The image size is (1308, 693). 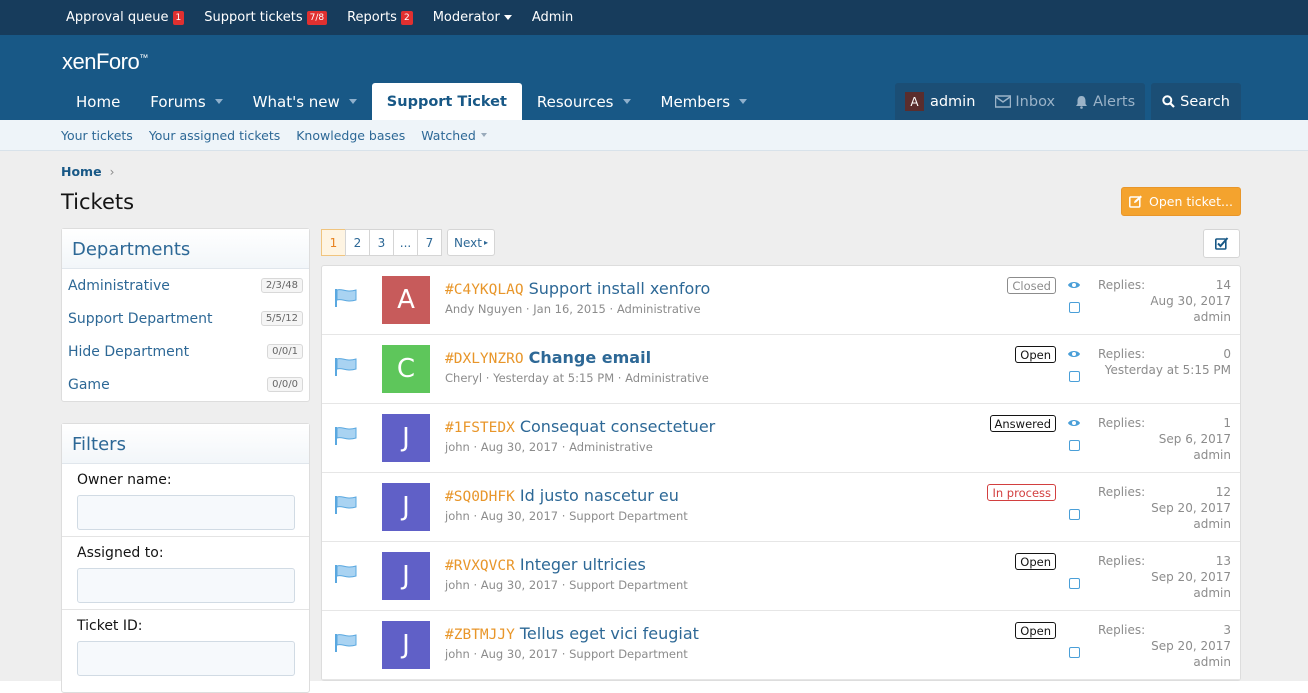 I want to click on ticket-title: #1FSTEDX Consequat consectetuer, so click(x=580, y=426).